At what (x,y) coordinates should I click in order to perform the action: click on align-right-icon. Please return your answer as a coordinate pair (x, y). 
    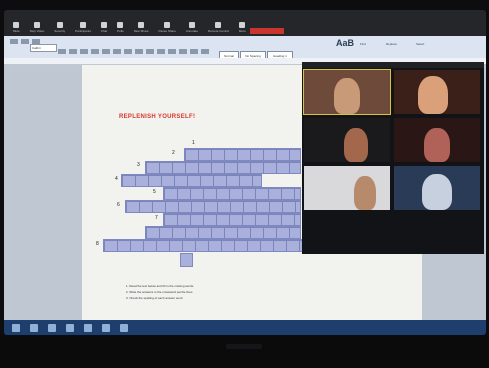
    Looking at the image, I should click on (128, 51).